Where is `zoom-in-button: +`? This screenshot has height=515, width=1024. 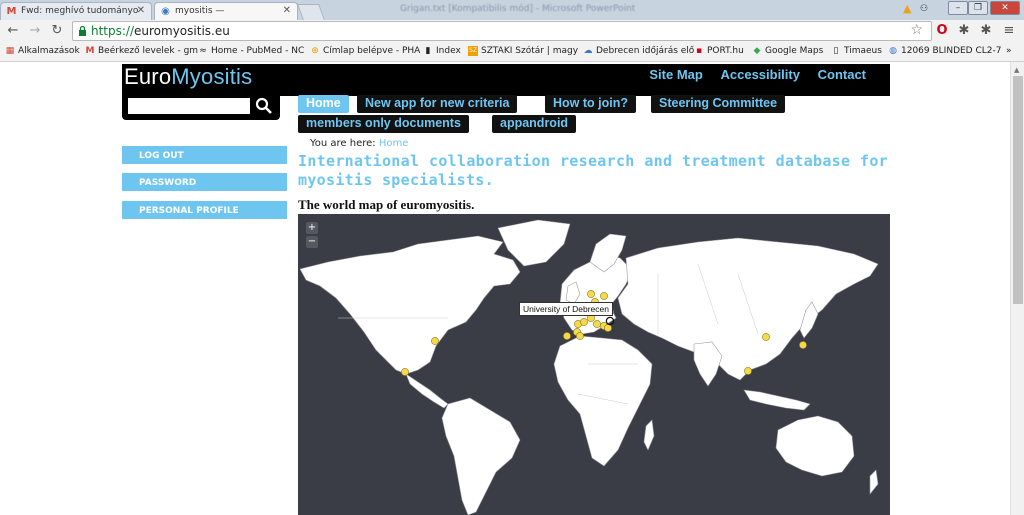 zoom-in-button: + is located at coordinates (312, 228).